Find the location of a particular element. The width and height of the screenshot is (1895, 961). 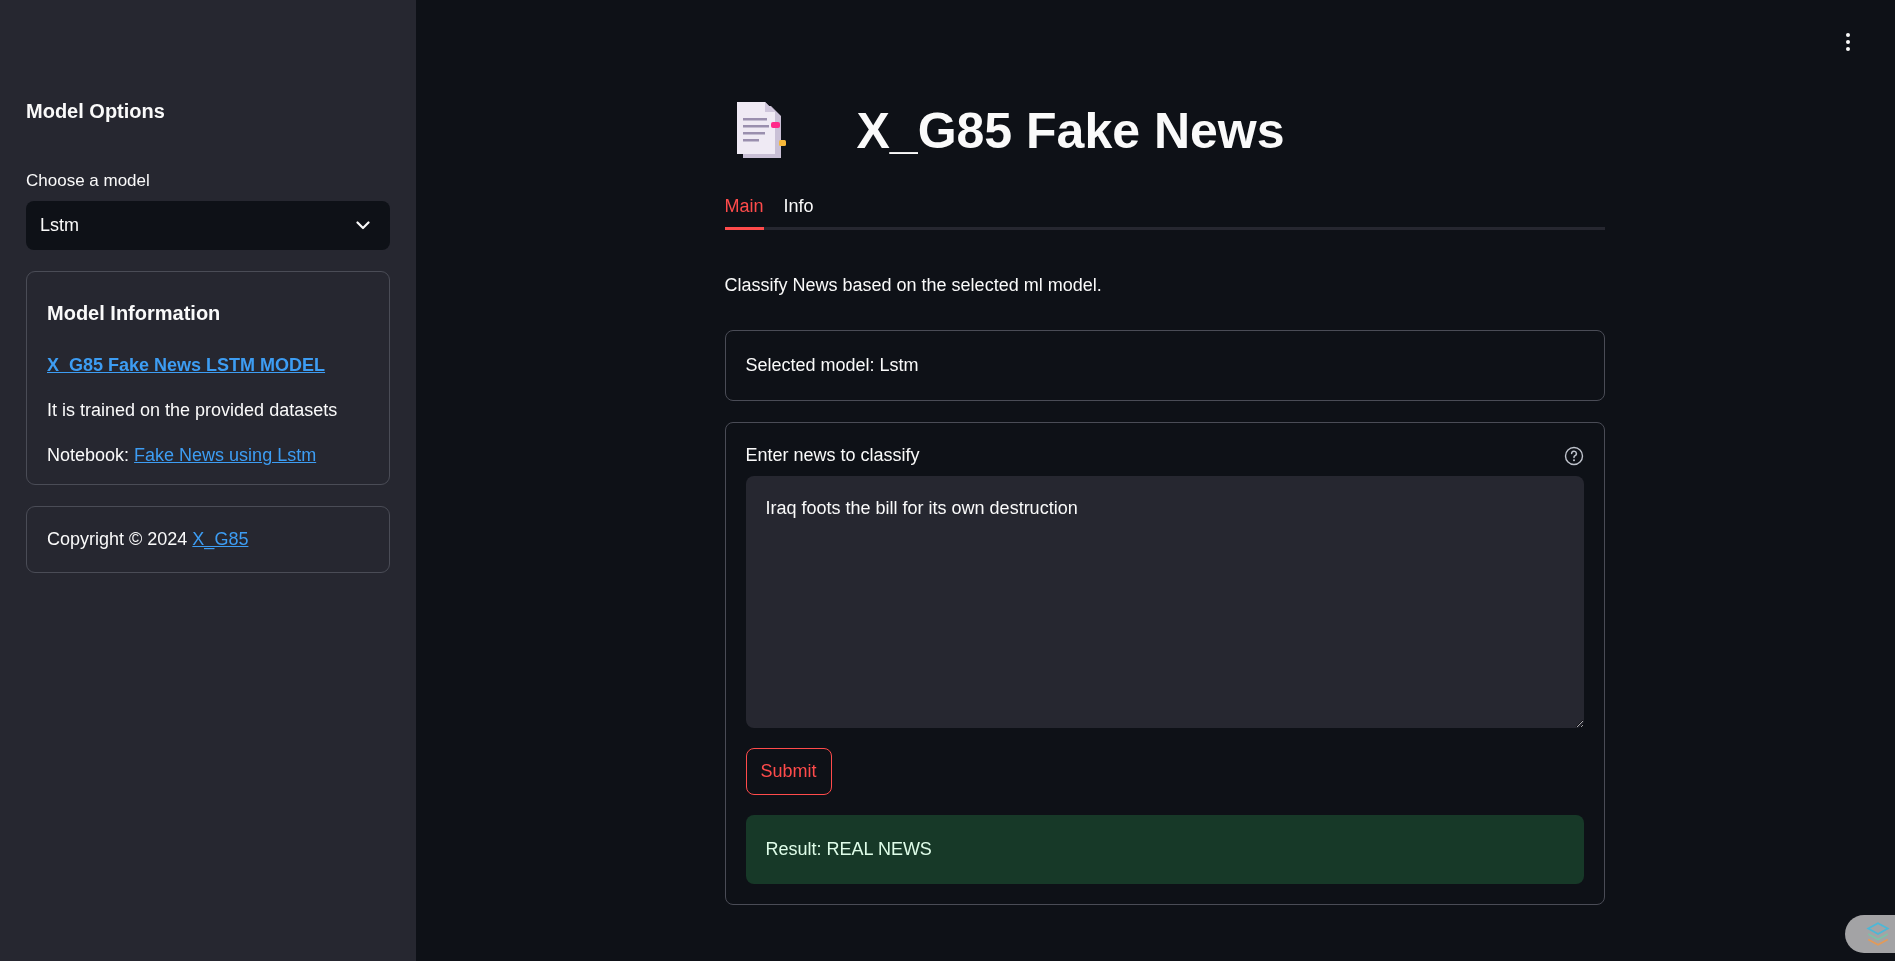

app-badge is located at coordinates (1870, 934).